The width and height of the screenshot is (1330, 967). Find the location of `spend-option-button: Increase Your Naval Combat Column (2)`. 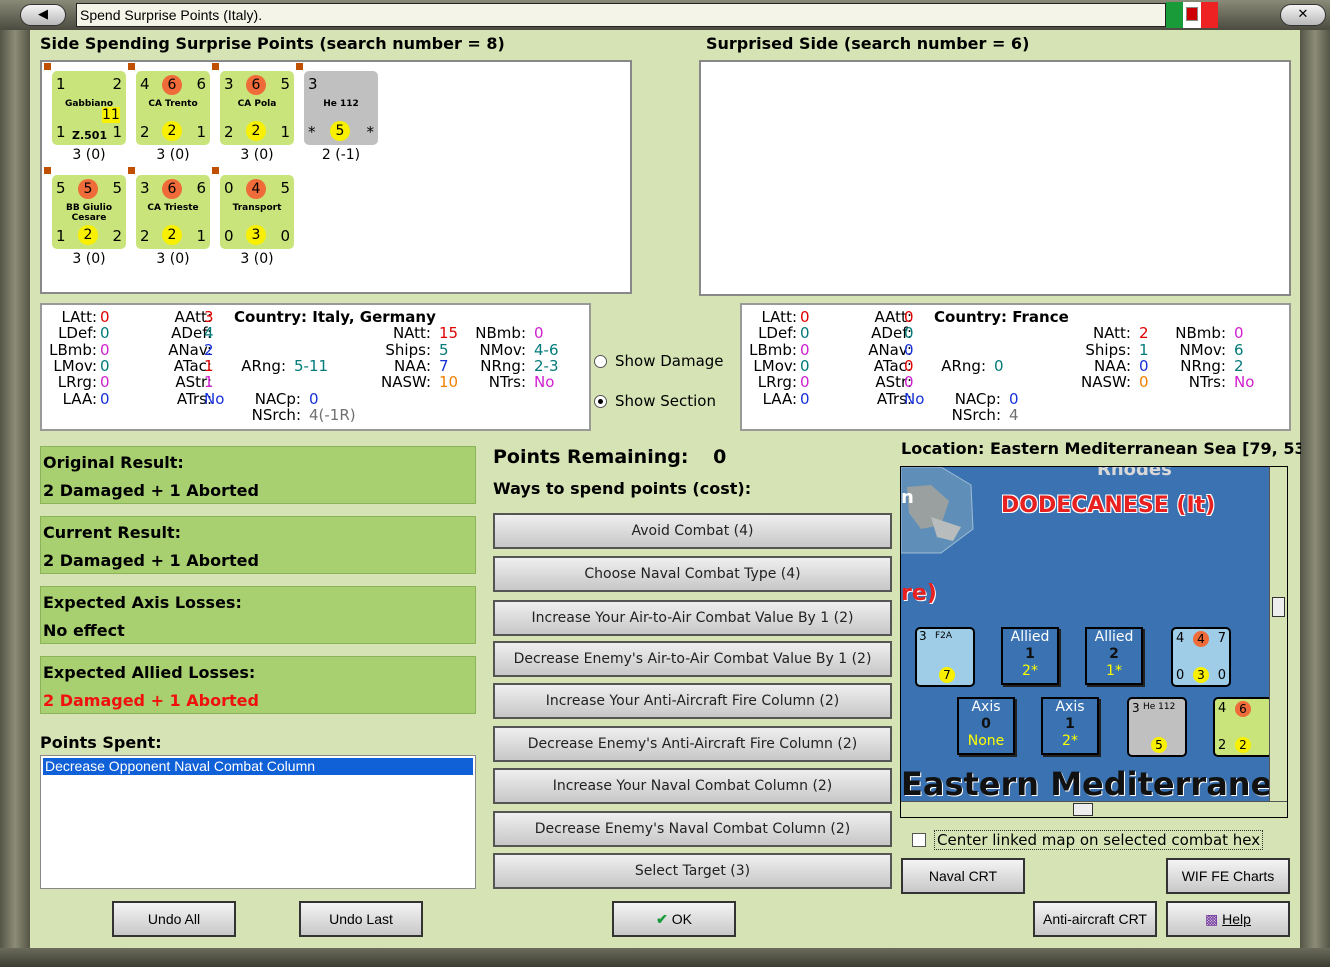

spend-option-button: Increase Your Naval Combat Column (2) is located at coordinates (692, 786).